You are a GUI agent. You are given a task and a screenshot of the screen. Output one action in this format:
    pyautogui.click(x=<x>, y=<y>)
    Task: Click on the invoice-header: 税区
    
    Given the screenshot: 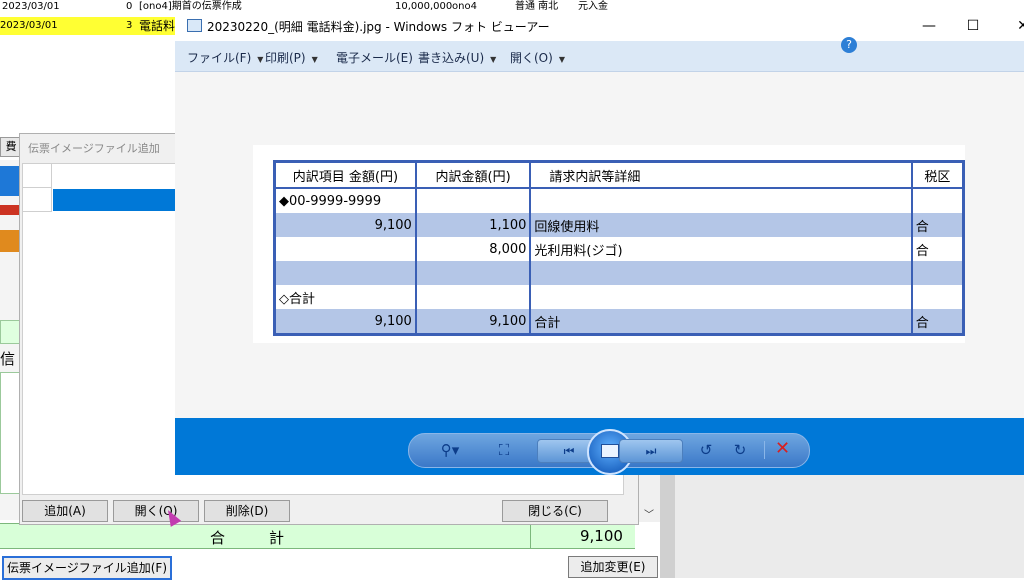 What is the action you would take?
    pyautogui.click(x=937, y=175)
    